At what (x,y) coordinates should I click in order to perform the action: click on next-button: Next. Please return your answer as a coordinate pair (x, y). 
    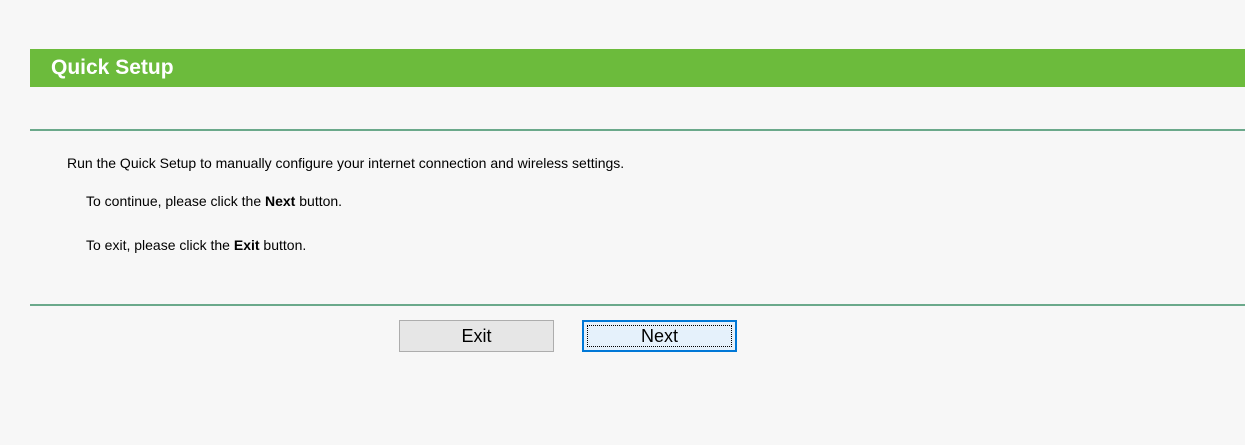
    Looking at the image, I should click on (659, 336).